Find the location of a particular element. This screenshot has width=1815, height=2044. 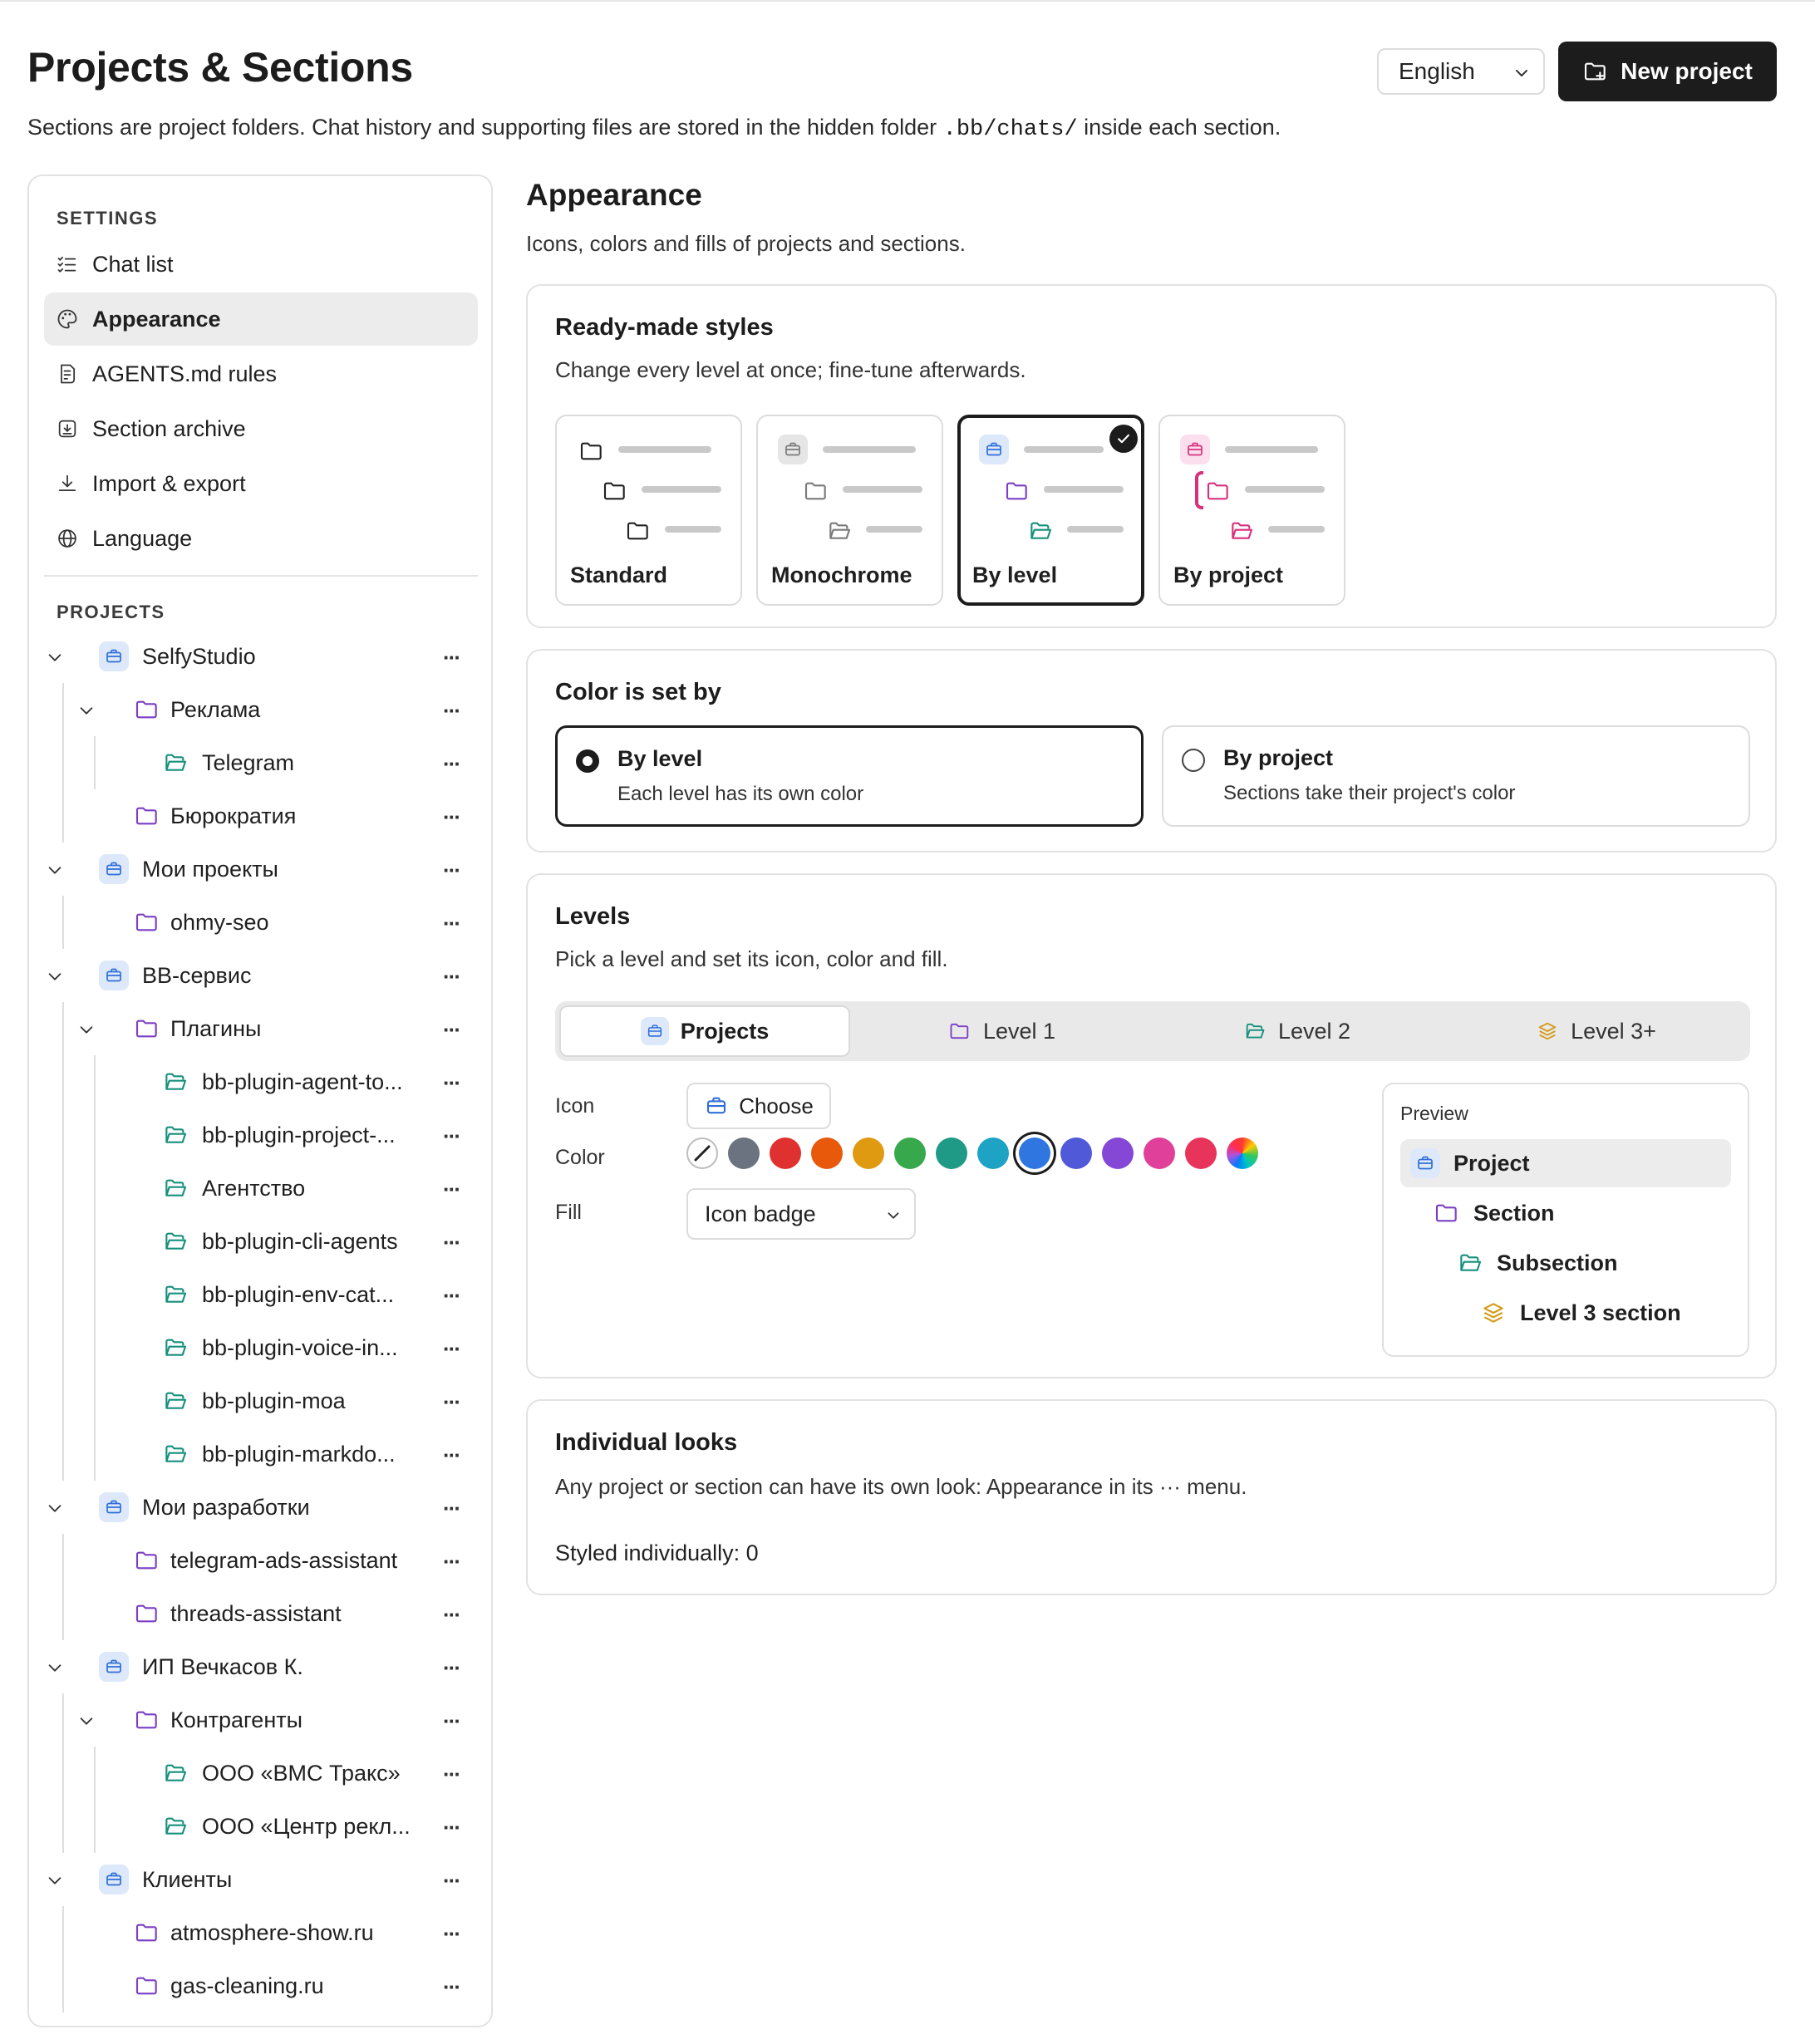

tree-subsection-row: bb-plugin-project-... ··· is located at coordinates (260, 1135).